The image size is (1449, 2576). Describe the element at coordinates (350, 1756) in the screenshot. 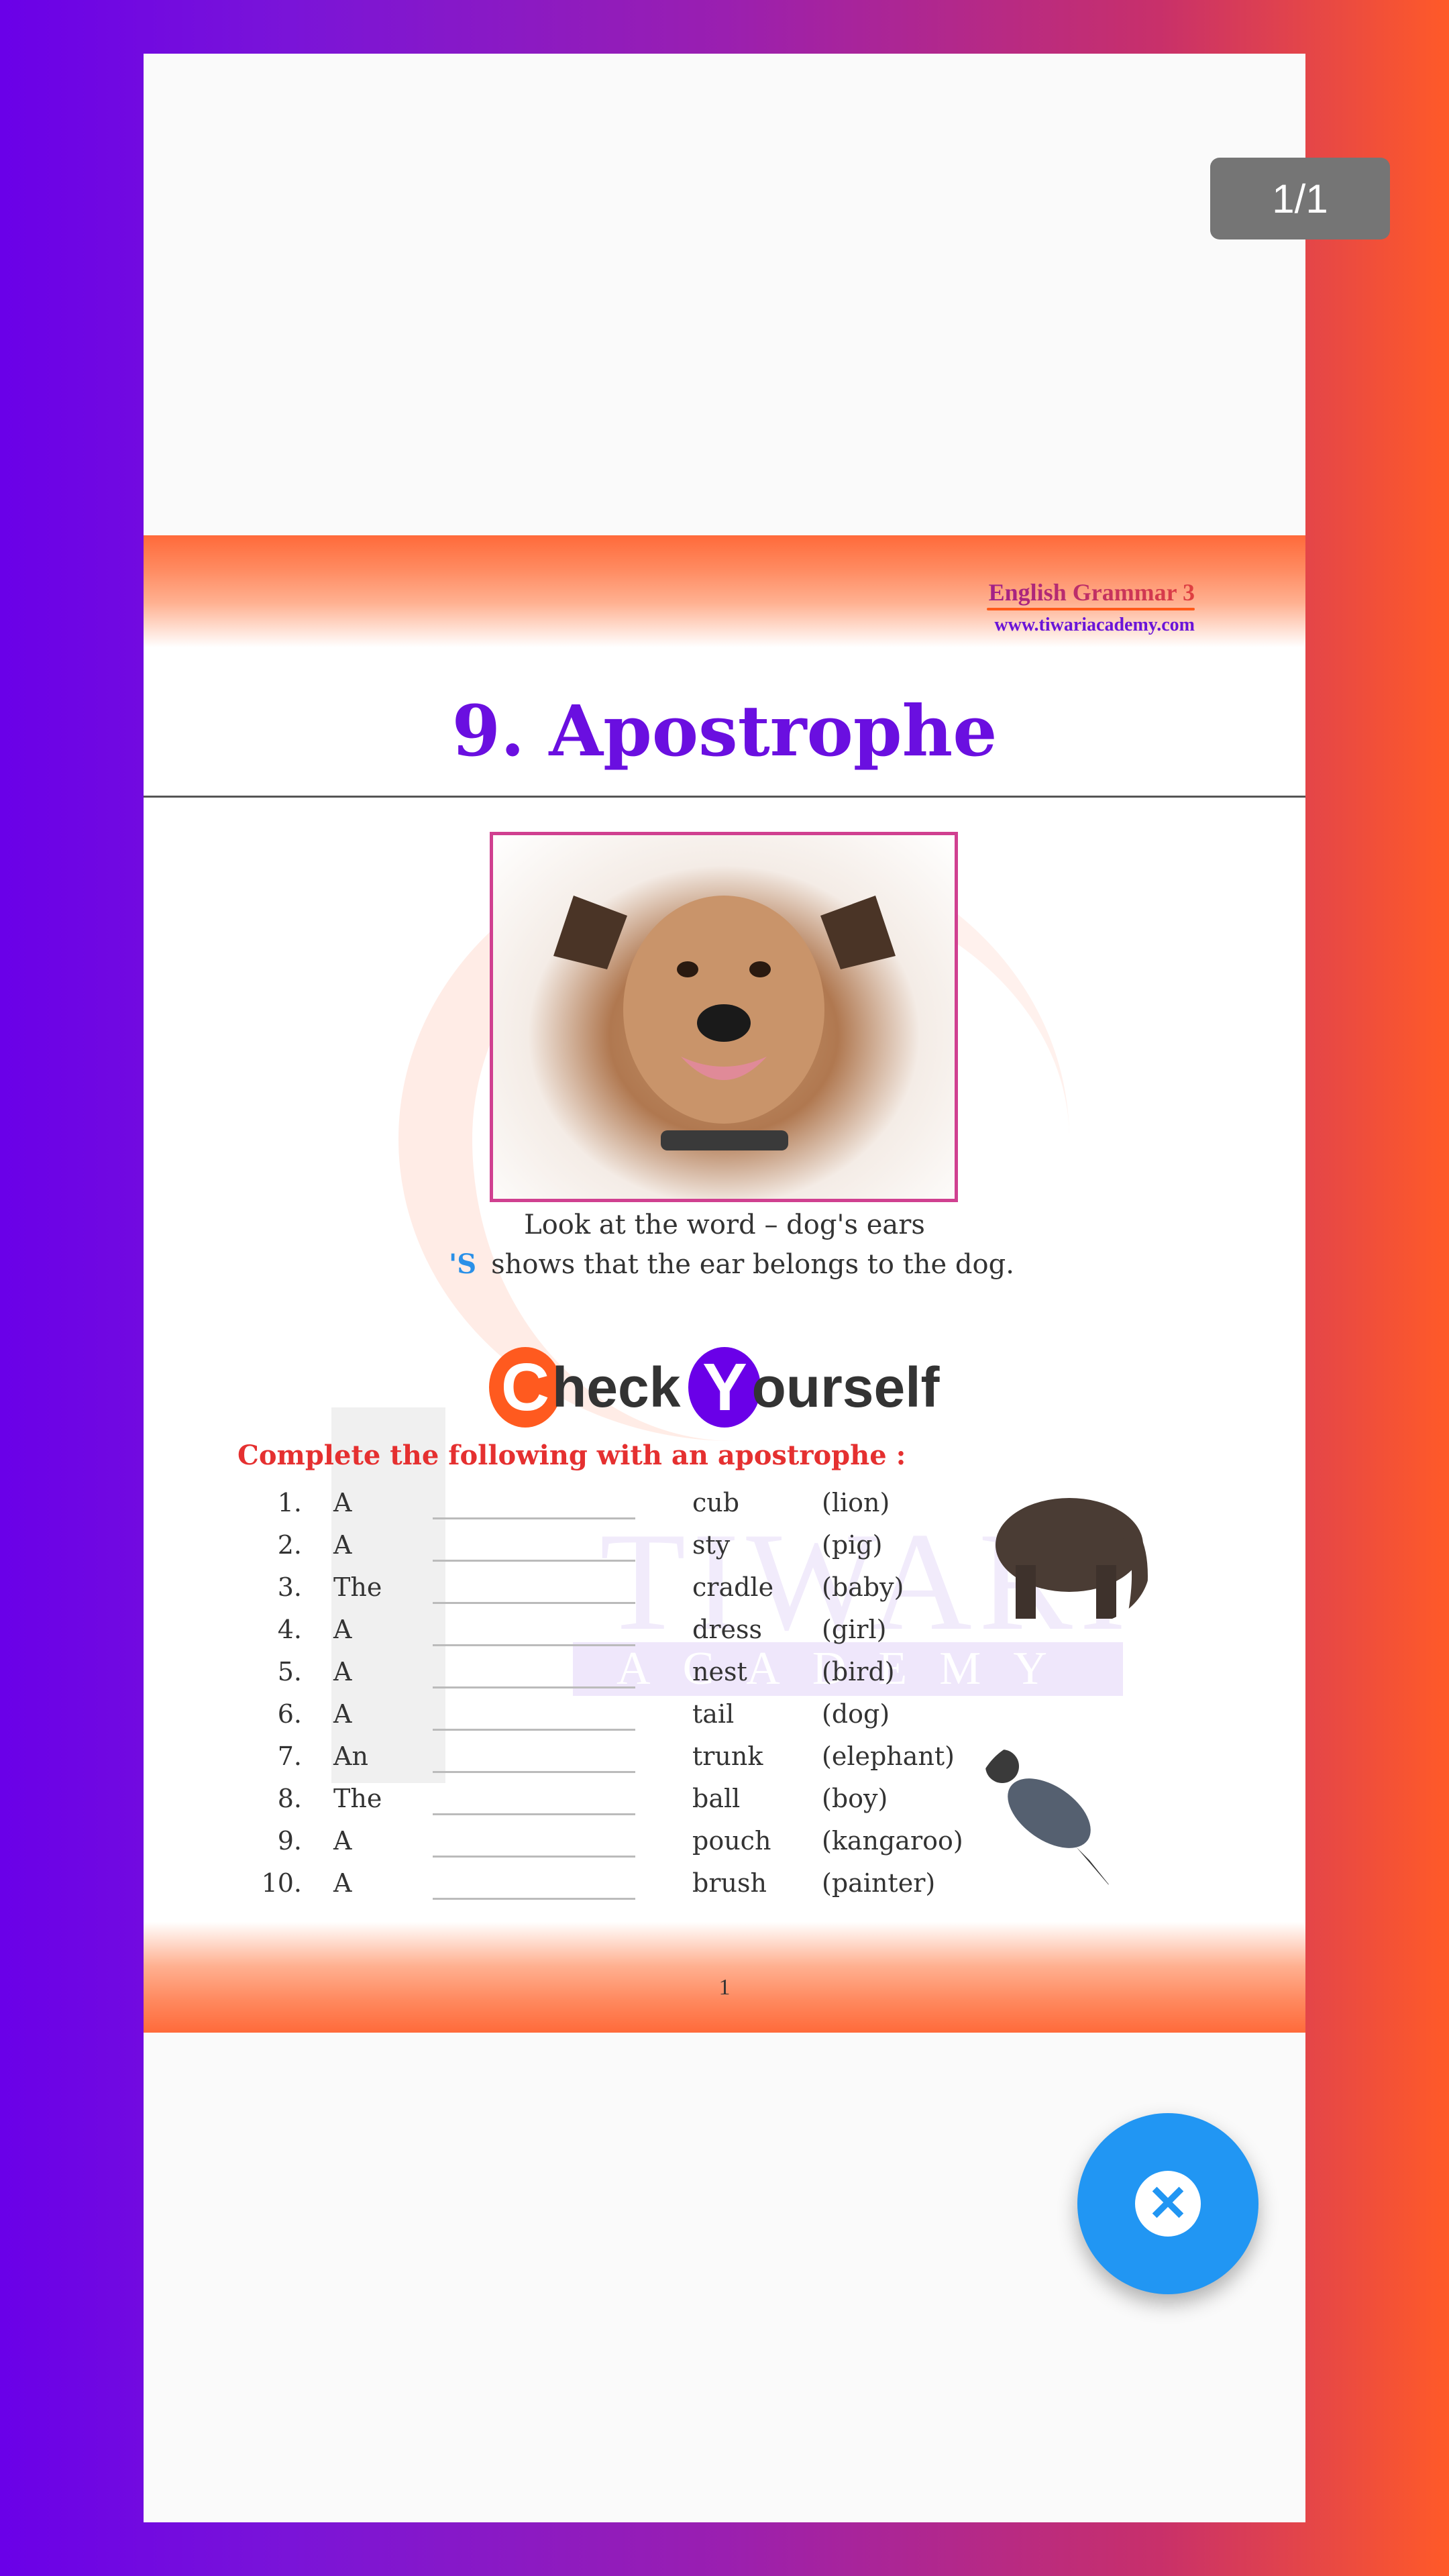

I see `exercise-article: An` at that location.